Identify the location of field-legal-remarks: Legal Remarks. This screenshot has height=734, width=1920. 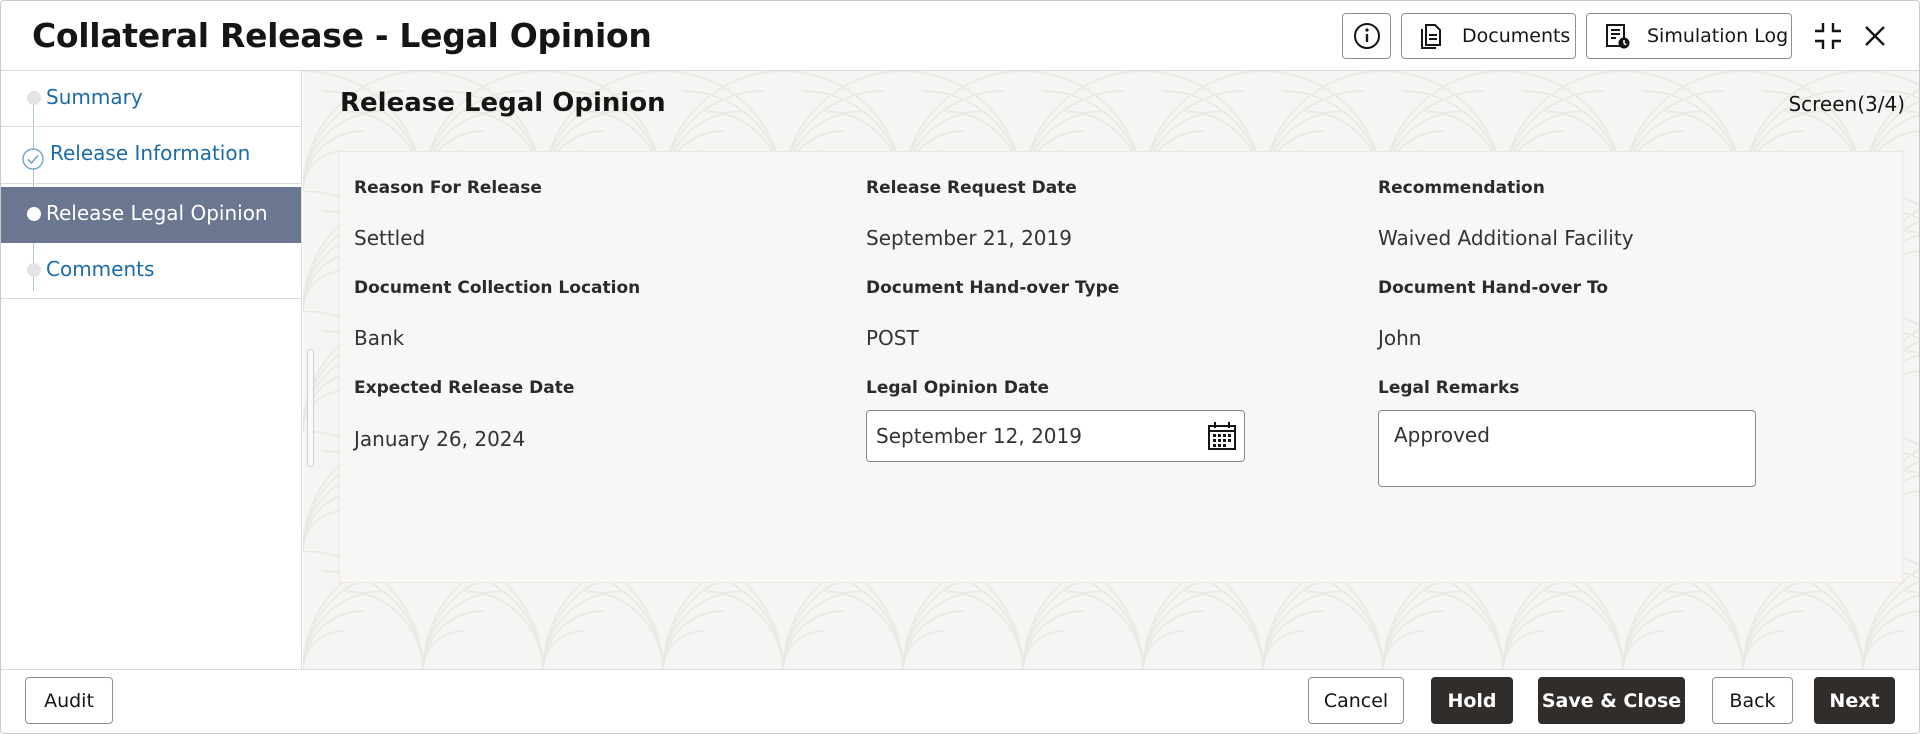
(1448, 388).